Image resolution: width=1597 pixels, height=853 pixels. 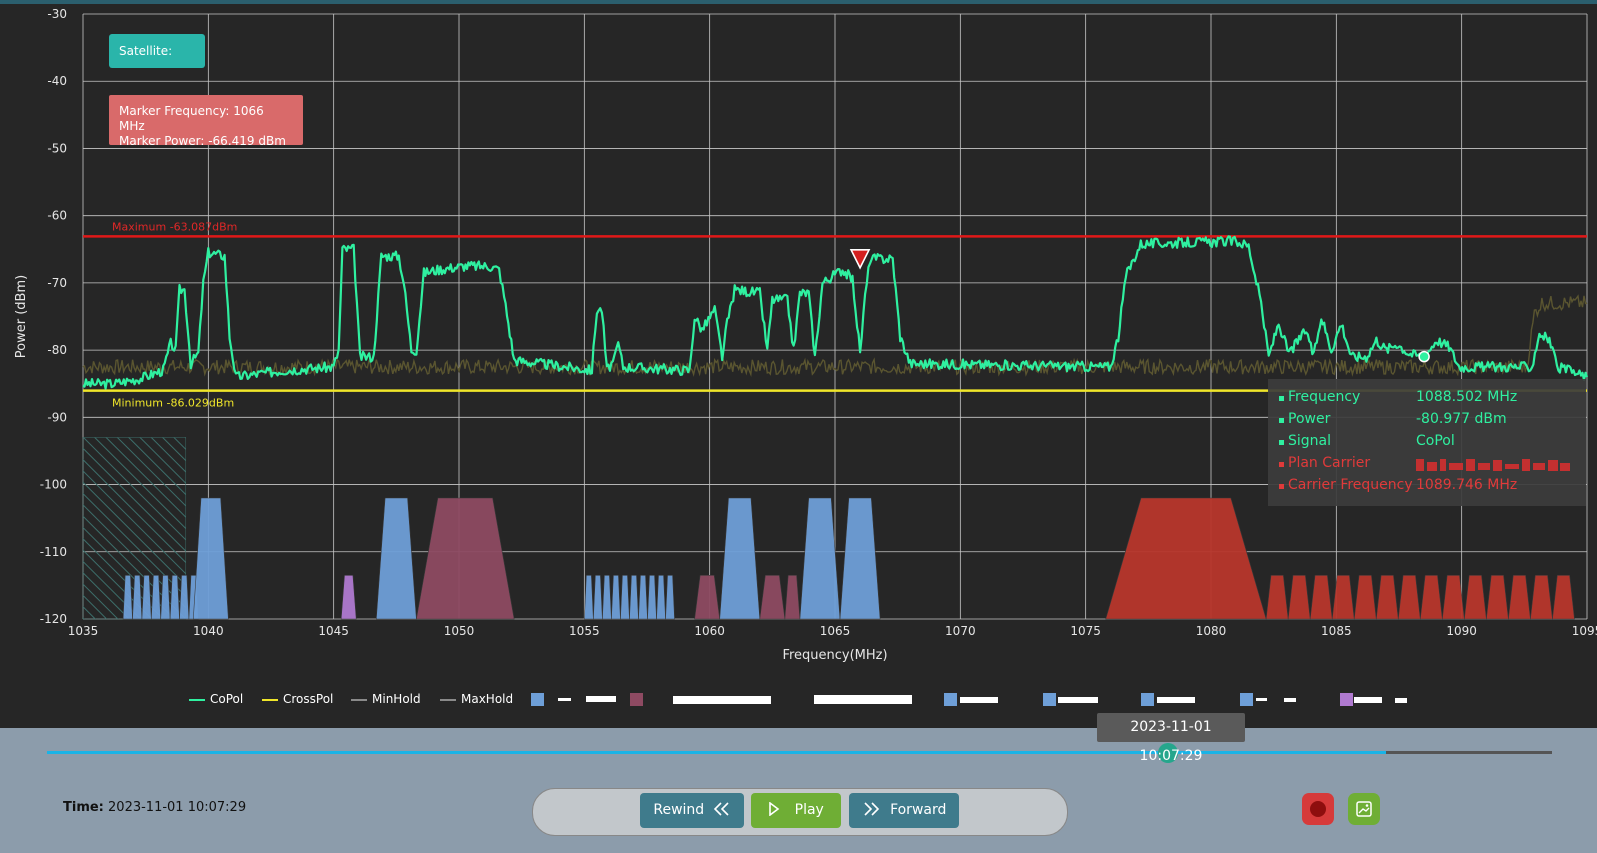 I want to click on snapshot-button, so click(x=1364, y=809).